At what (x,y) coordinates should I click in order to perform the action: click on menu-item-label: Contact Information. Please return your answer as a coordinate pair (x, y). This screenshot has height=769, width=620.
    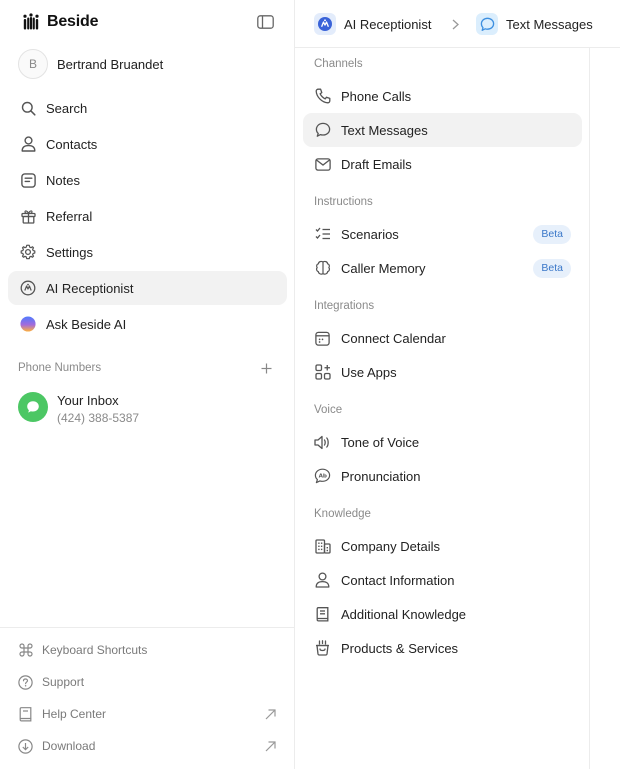
    Looking at the image, I should click on (398, 580).